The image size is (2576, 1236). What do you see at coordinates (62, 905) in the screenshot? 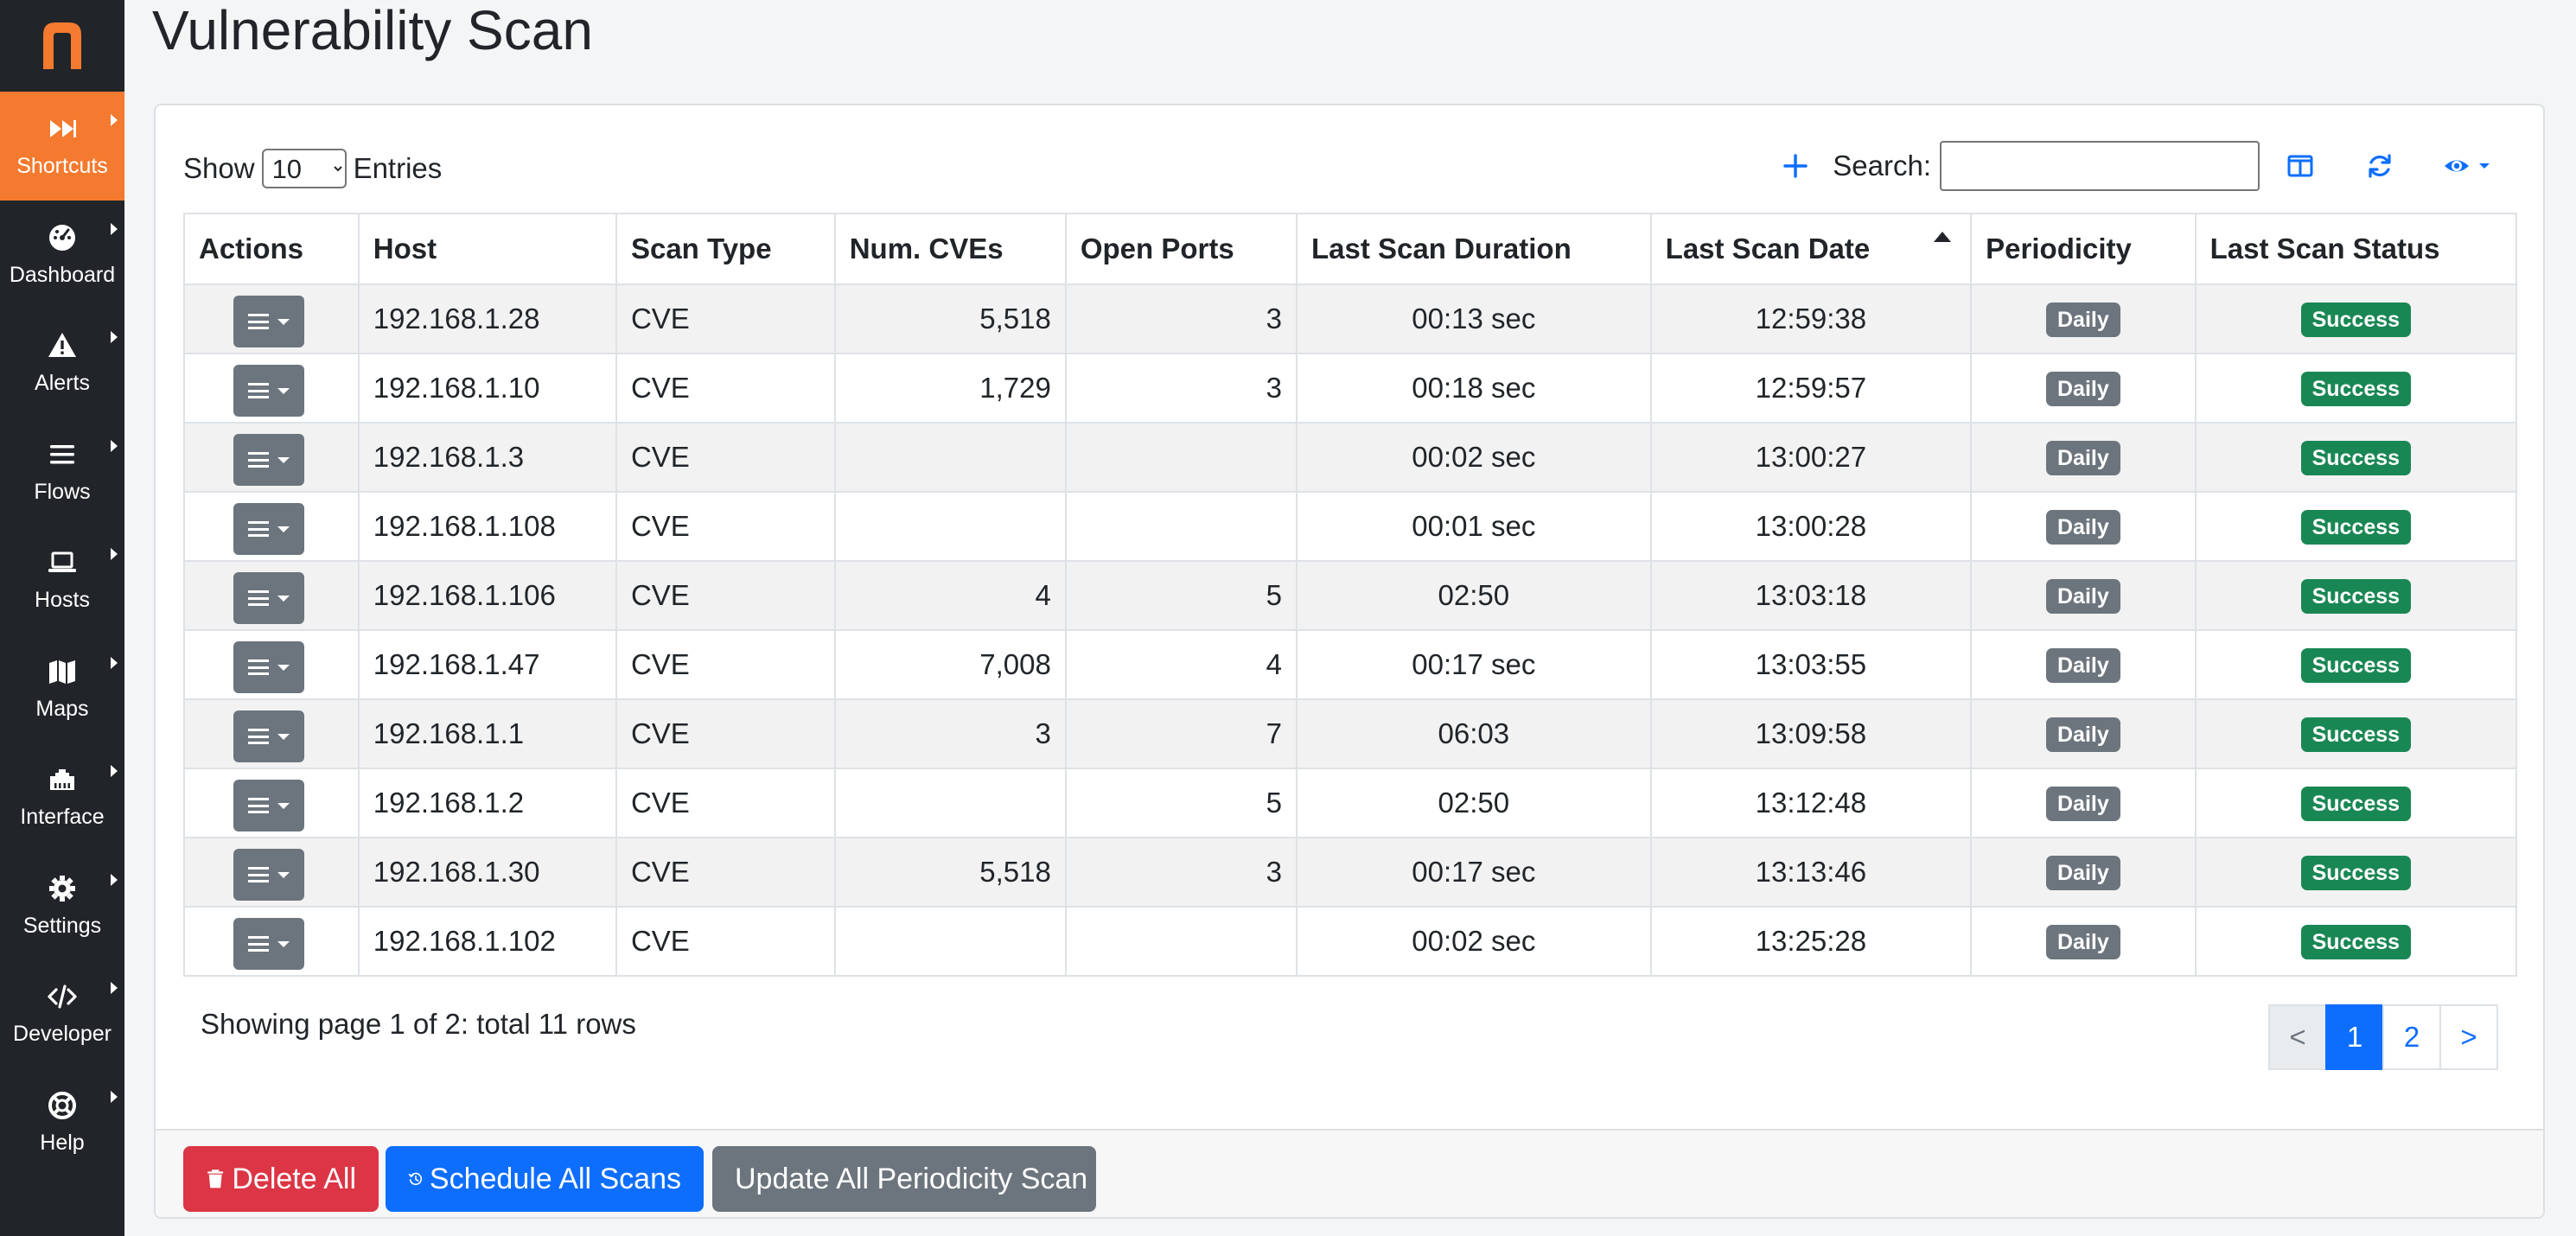
I see `sidebar-item-settings: Settings` at bounding box center [62, 905].